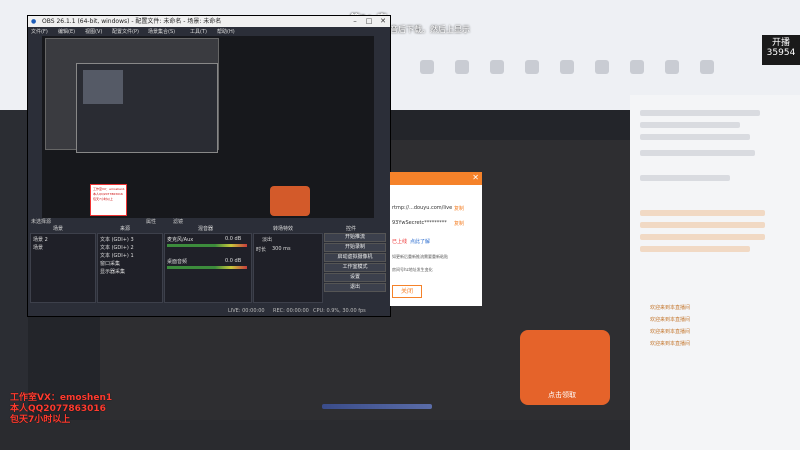 The image size is (800, 450). I want to click on source-item: 文本 (GDI+) 1, so click(117, 255).